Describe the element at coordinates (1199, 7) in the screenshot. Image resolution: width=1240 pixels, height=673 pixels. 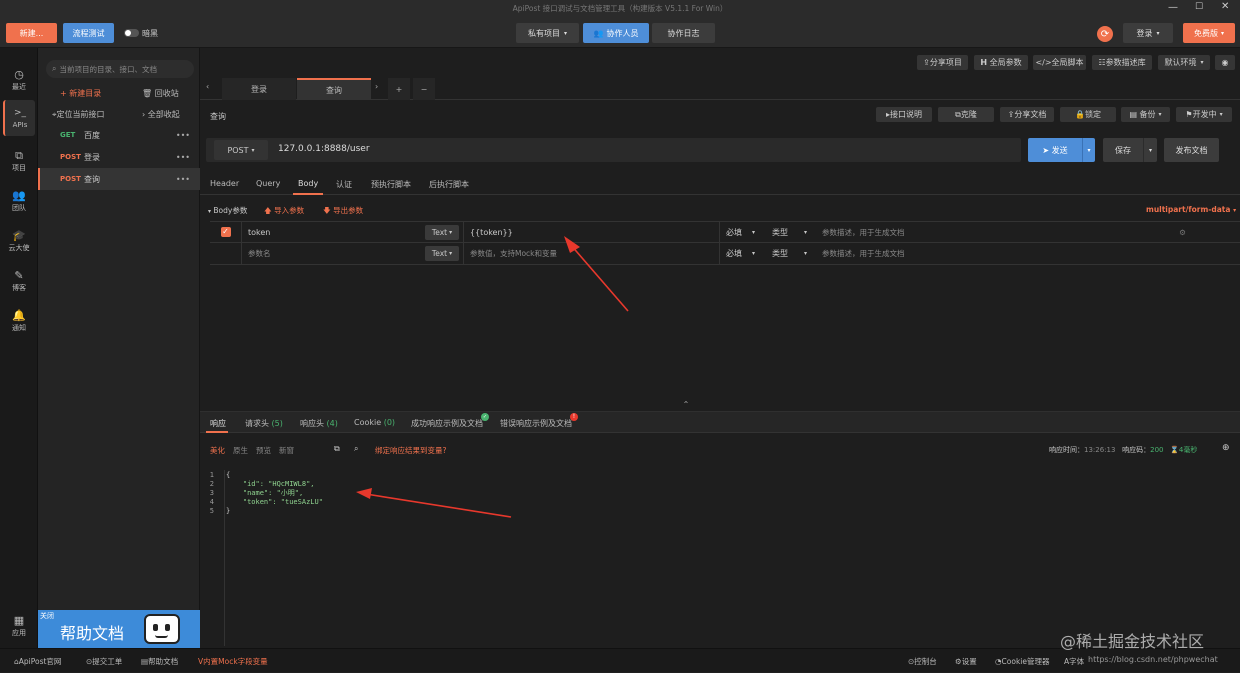
I see `maximize-icon: ☐` at that location.